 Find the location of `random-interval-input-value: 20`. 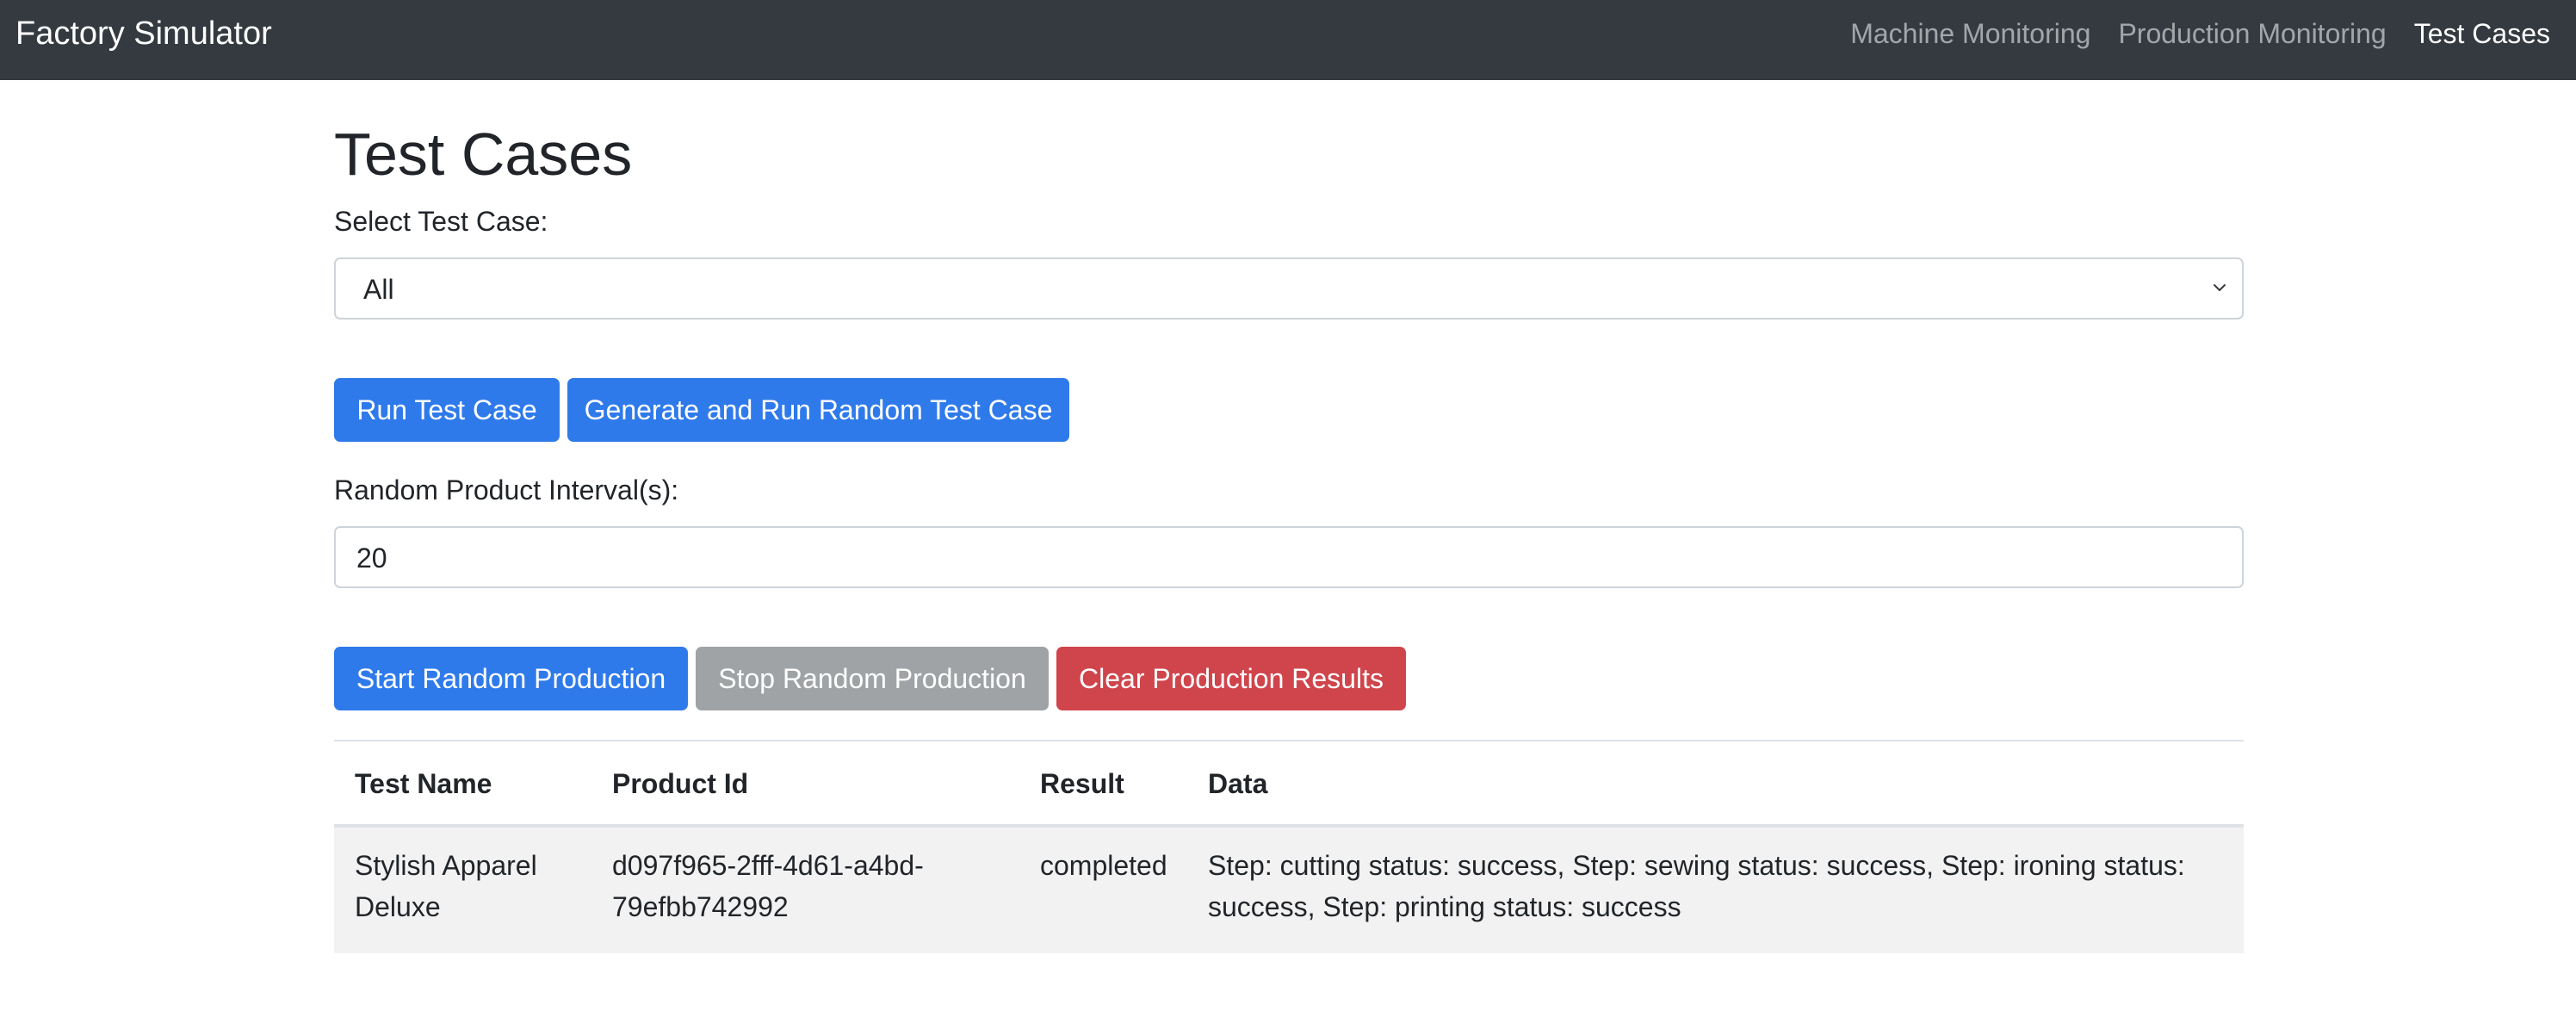

random-interval-input-value: 20 is located at coordinates (372, 558).